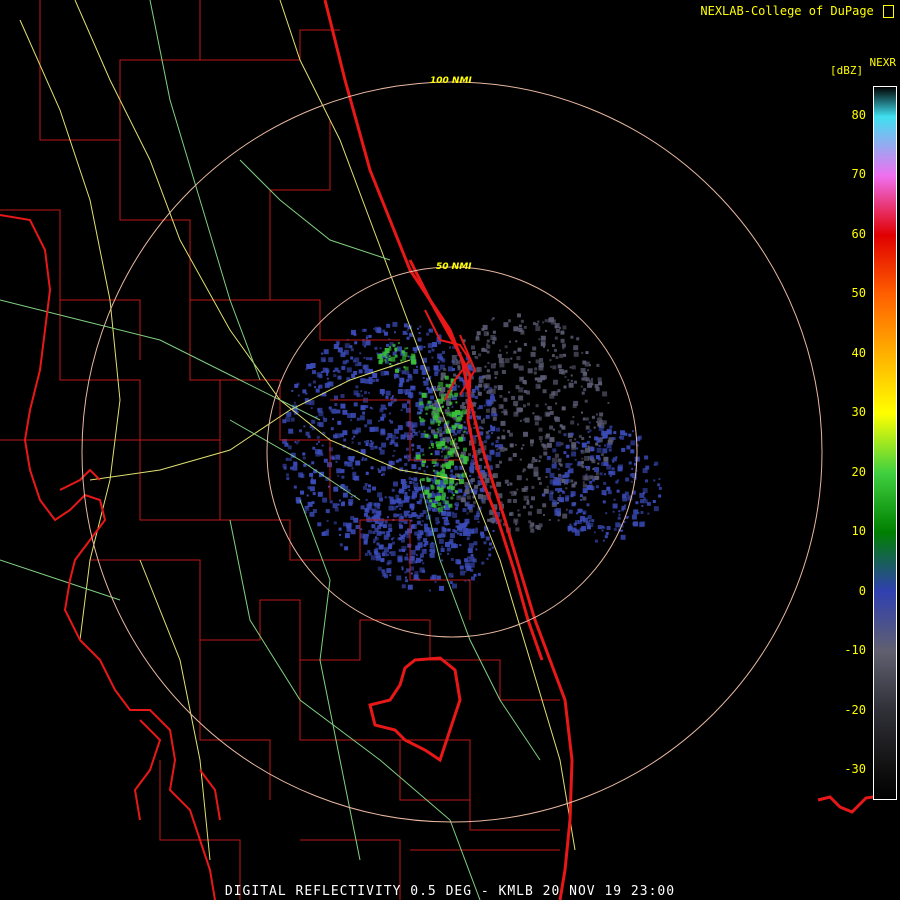 The height and width of the screenshot is (900, 900). I want to click on ring-label-100: 100 NMI, so click(451, 81).